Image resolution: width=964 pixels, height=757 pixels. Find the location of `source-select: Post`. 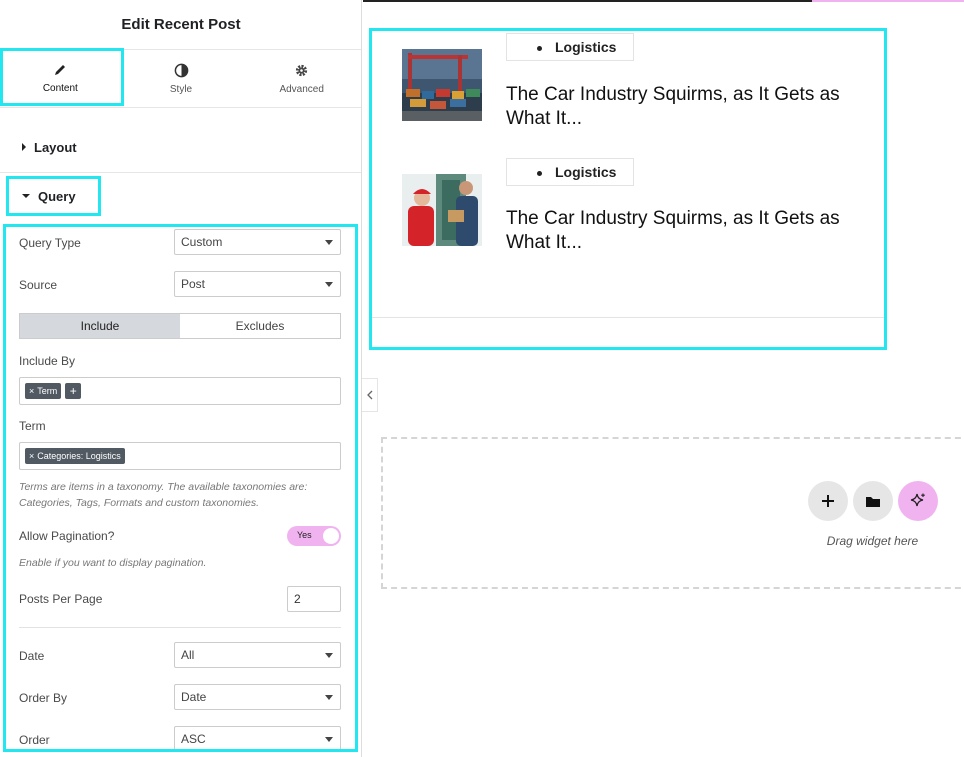

source-select: Post is located at coordinates (257, 284).